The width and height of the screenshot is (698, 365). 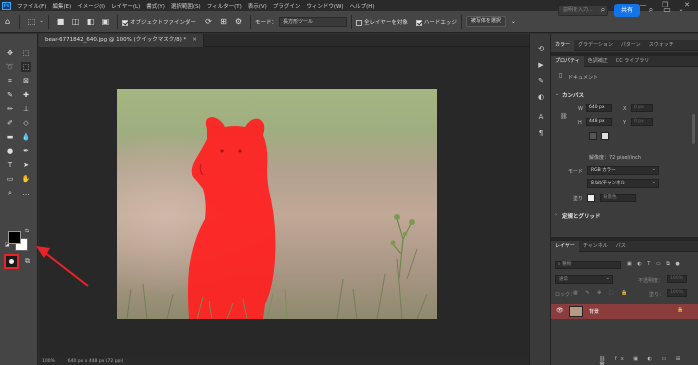 I want to click on gear-icon: ⚙, so click(x=238, y=21).